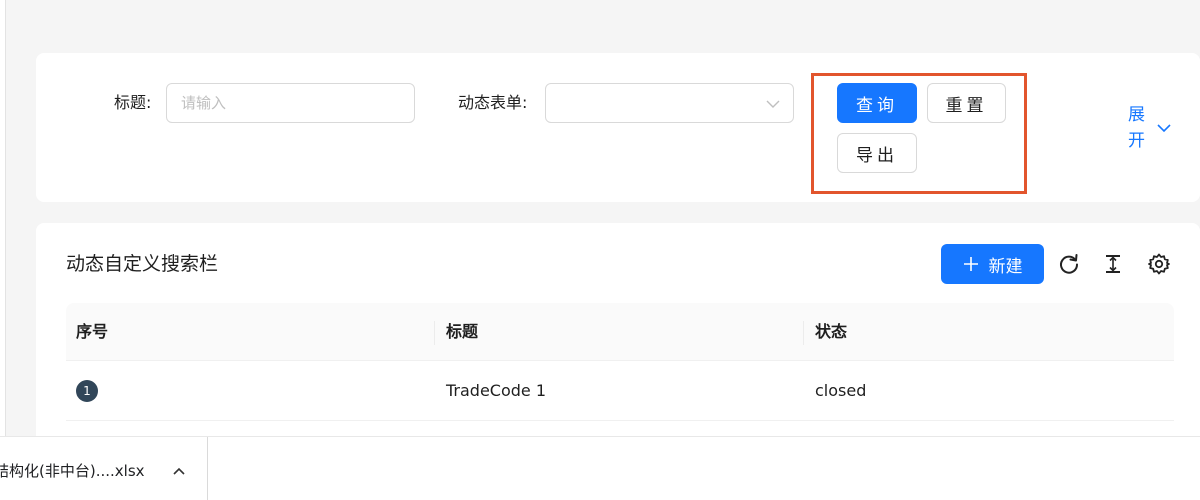 This screenshot has width=1200, height=500. Describe the element at coordinates (970, 264) in the screenshot. I see `plus-icon` at that location.